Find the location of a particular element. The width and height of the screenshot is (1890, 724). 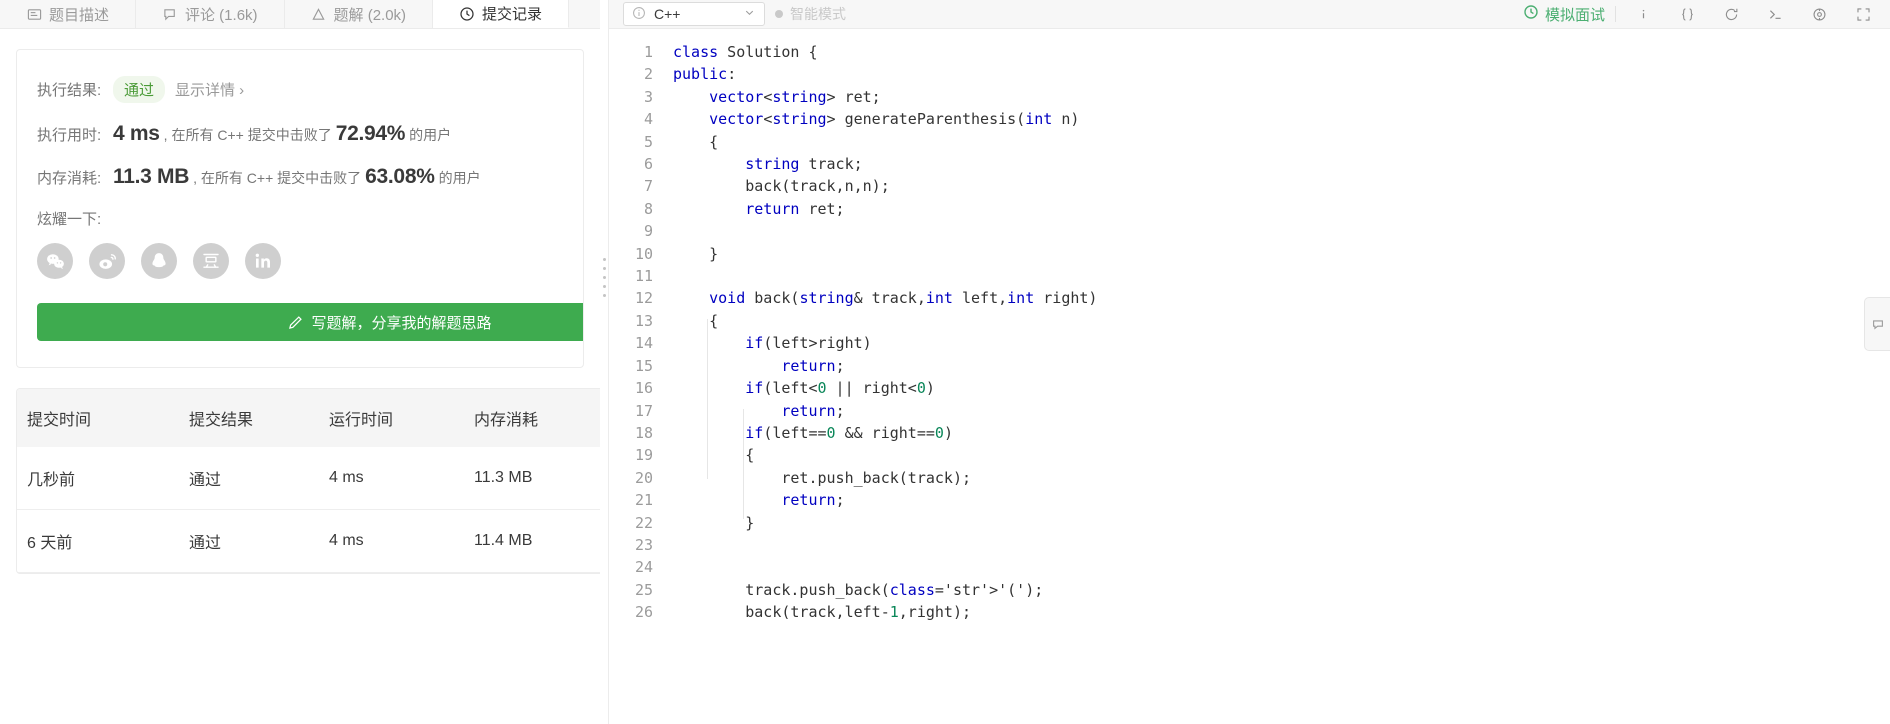

tab-comments-label: 评论 (1.6k) is located at coordinates (221, 15).